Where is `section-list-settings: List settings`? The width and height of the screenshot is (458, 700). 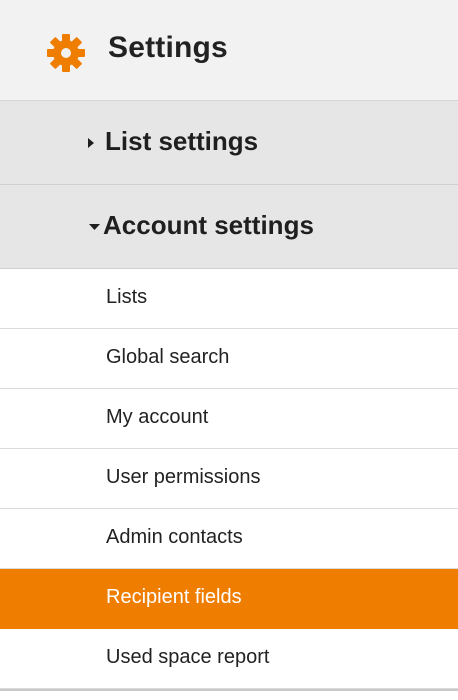
section-list-settings: List settings is located at coordinates (229, 143).